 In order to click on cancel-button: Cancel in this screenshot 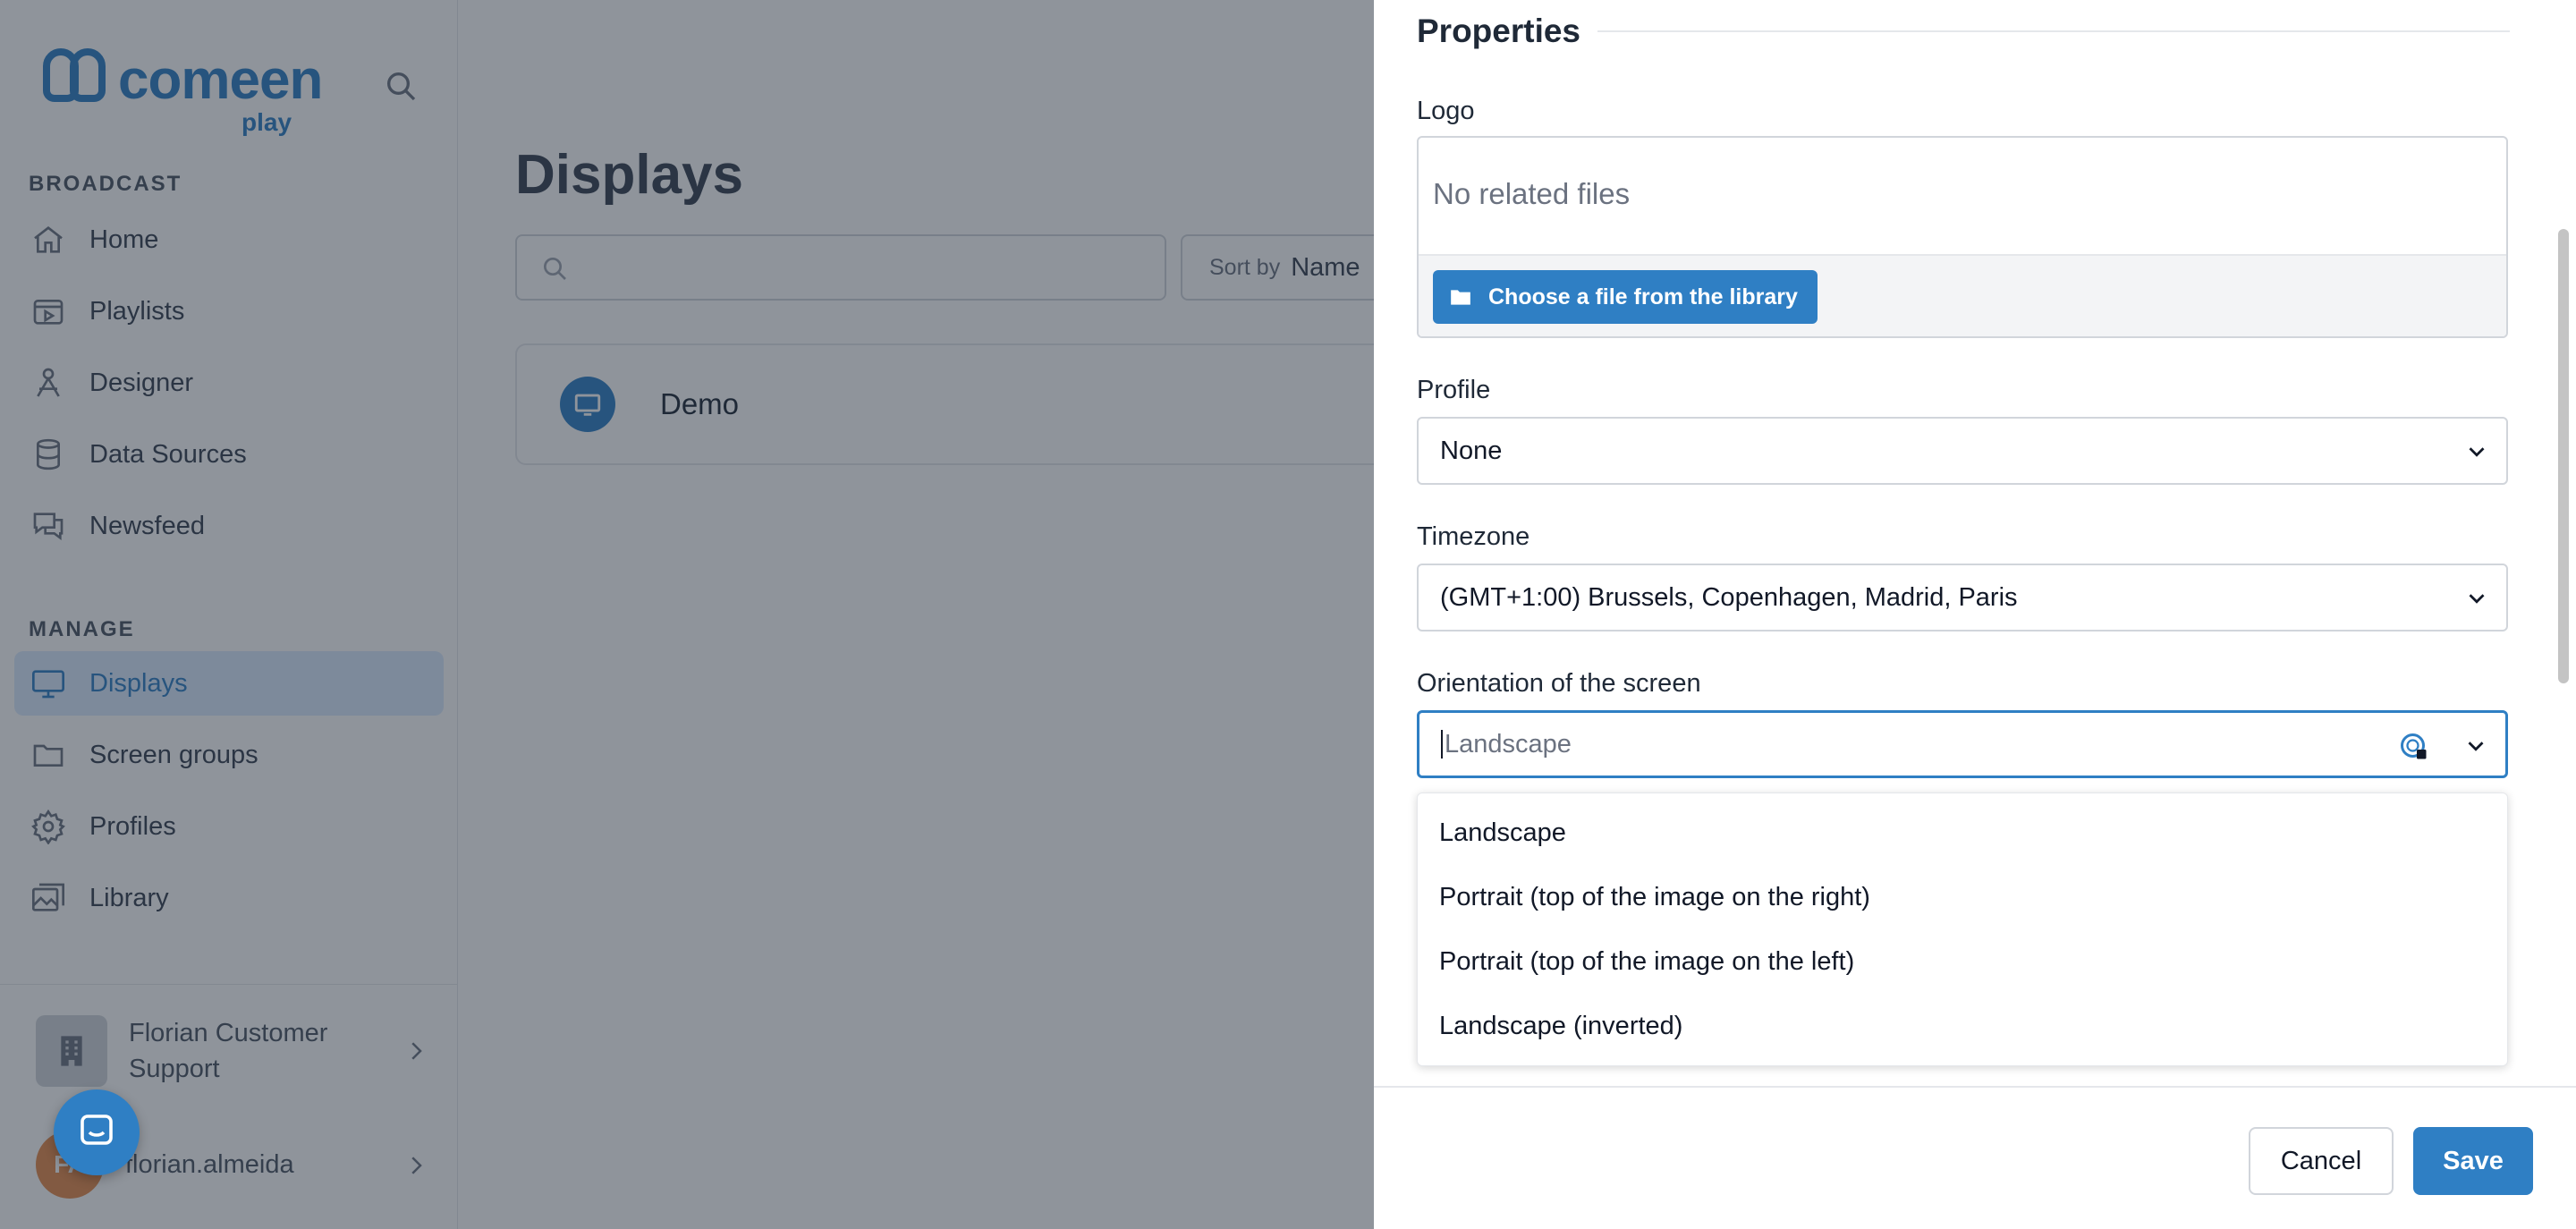, I will do `click(2321, 1161)`.